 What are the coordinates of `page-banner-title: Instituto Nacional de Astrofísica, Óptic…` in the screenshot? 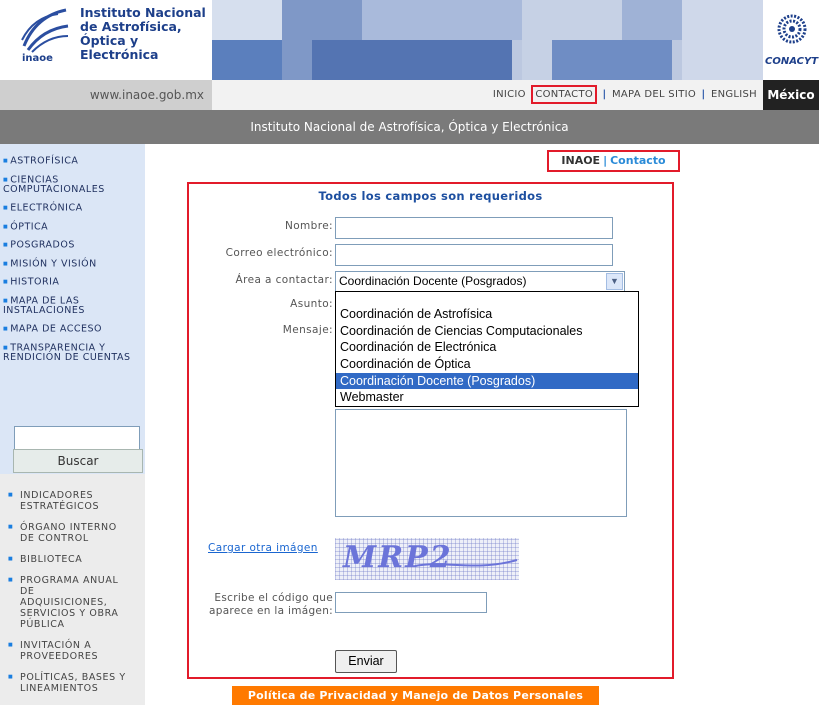 It's located at (409, 127).